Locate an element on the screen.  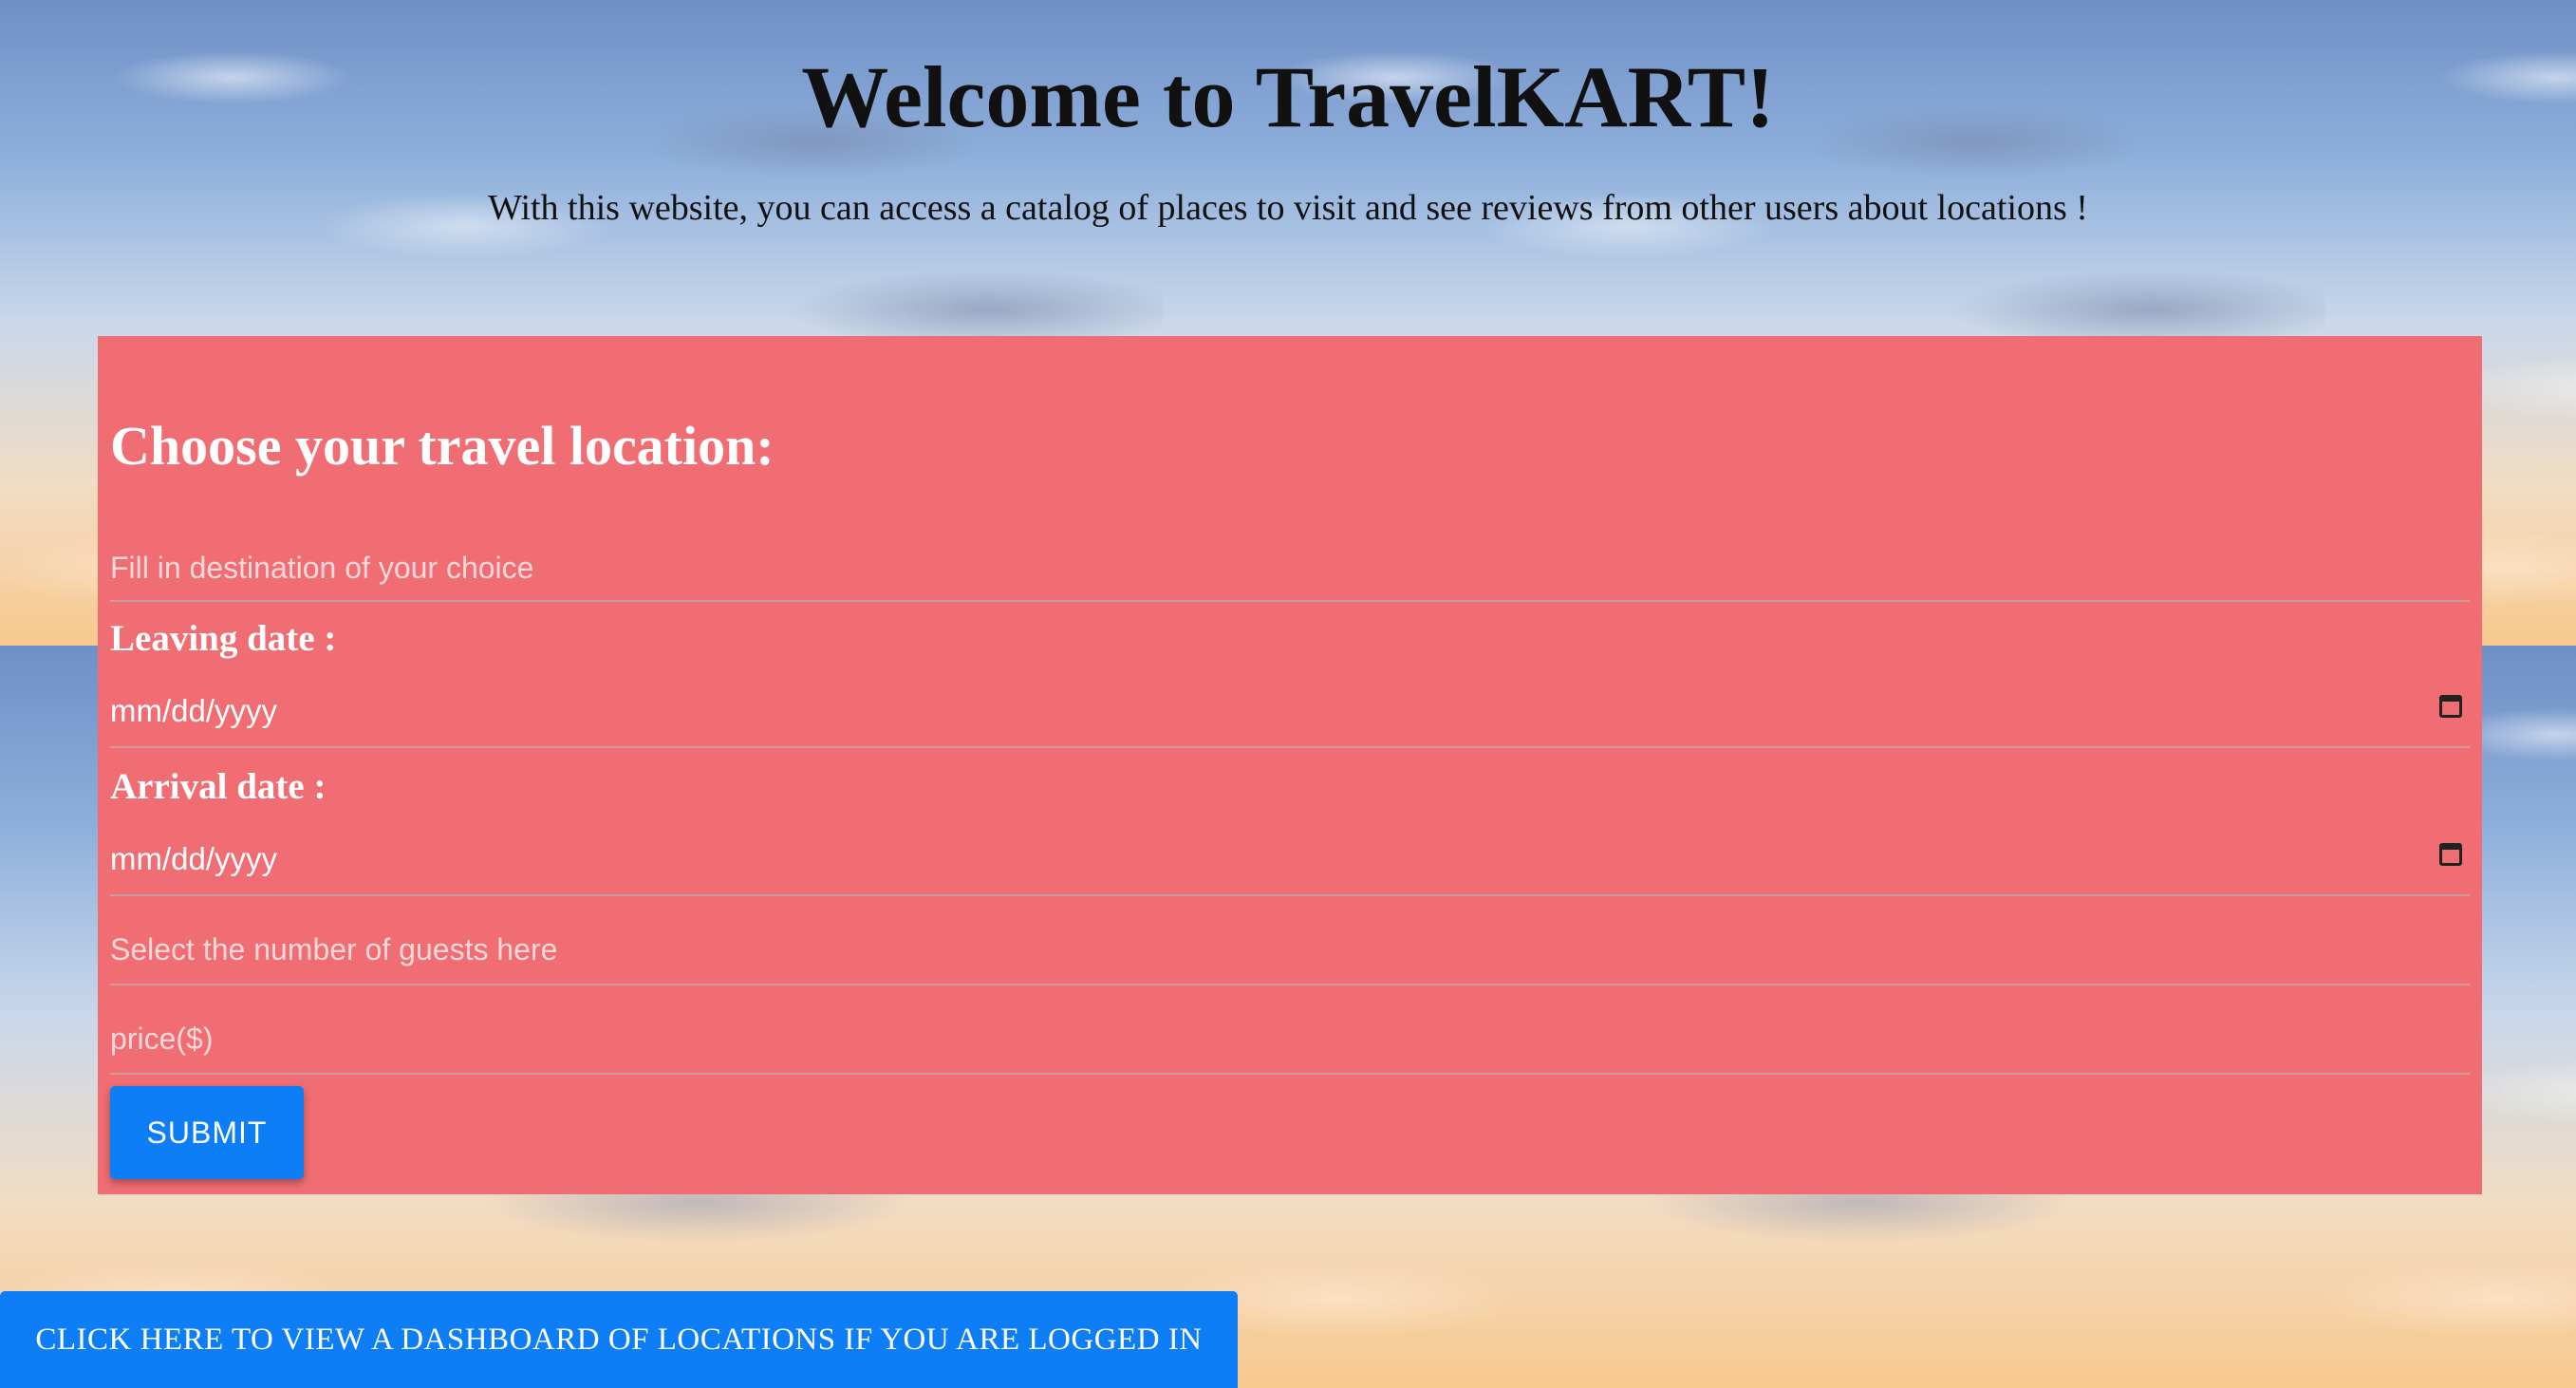
price-field: price($) is located at coordinates (1290, 1030).